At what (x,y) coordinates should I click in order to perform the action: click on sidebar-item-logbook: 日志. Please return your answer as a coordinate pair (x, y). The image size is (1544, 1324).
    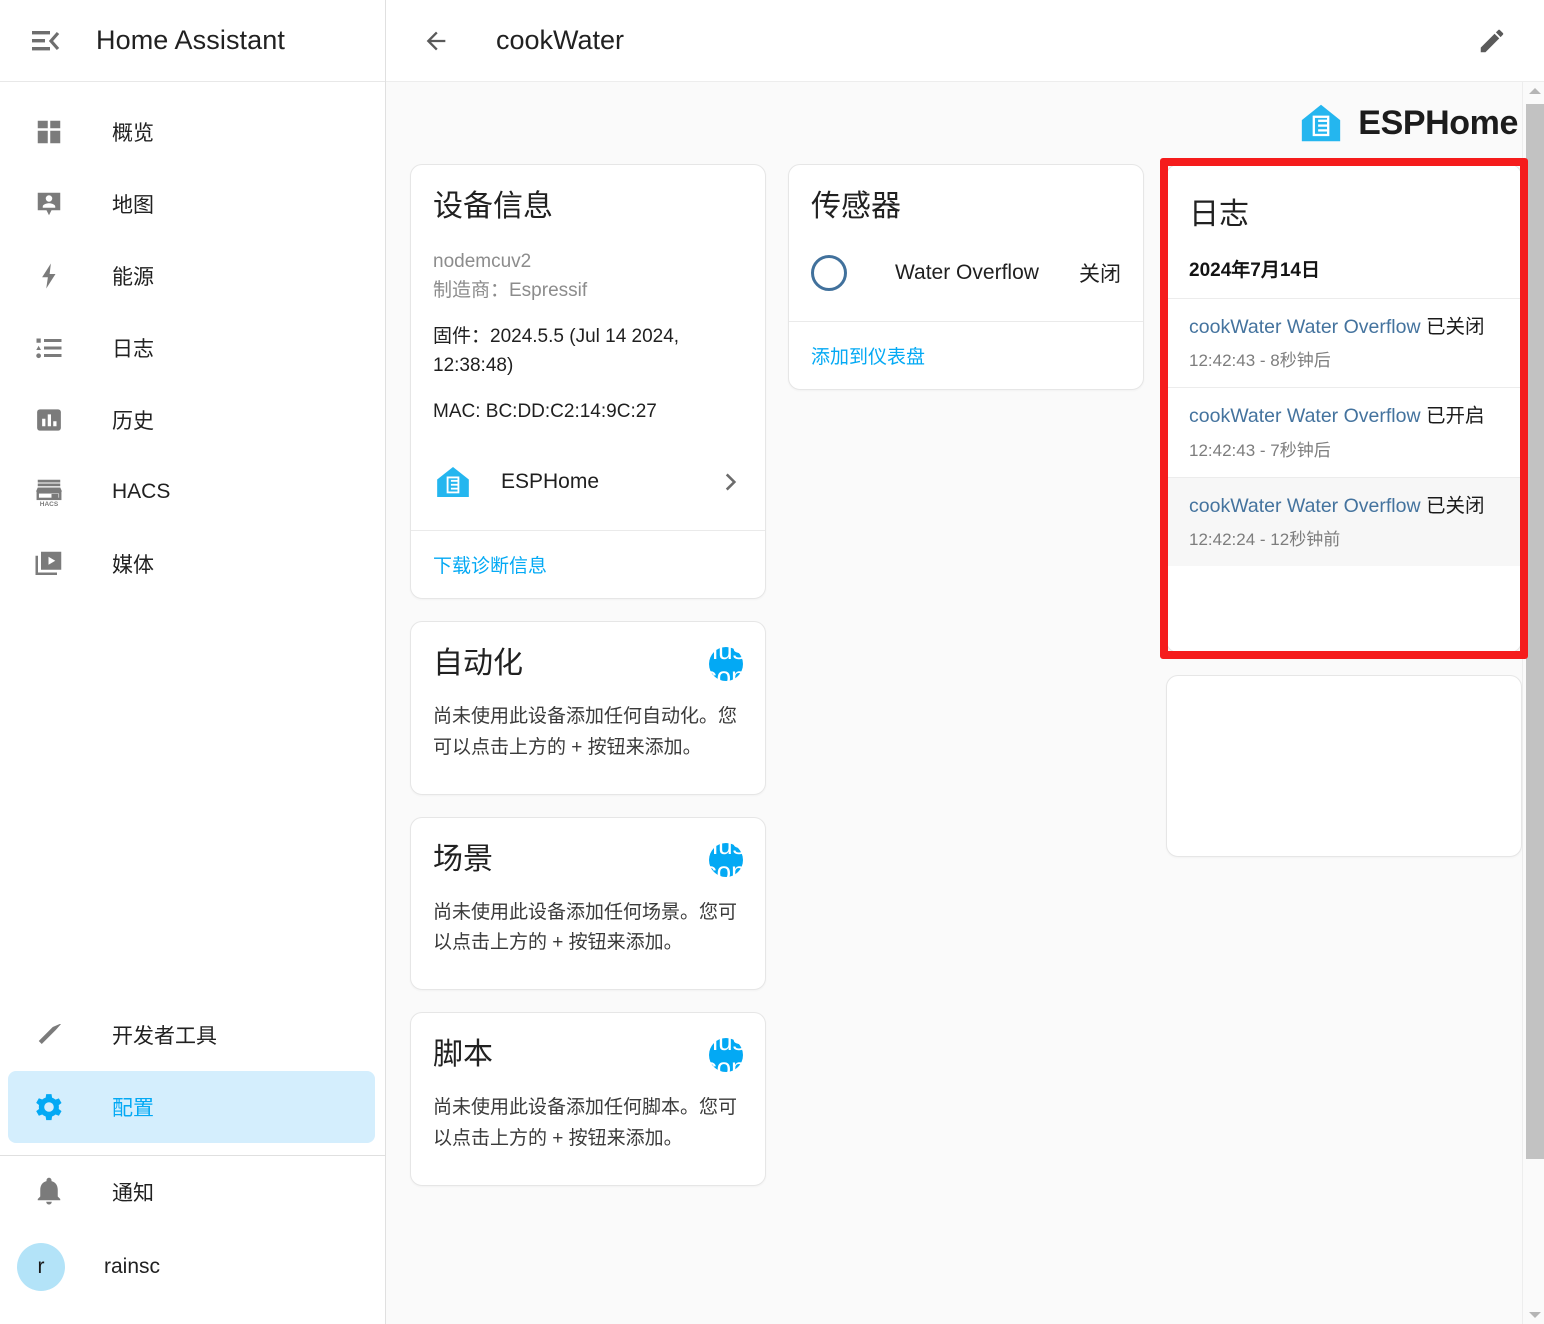
    Looking at the image, I should click on (191, 348).